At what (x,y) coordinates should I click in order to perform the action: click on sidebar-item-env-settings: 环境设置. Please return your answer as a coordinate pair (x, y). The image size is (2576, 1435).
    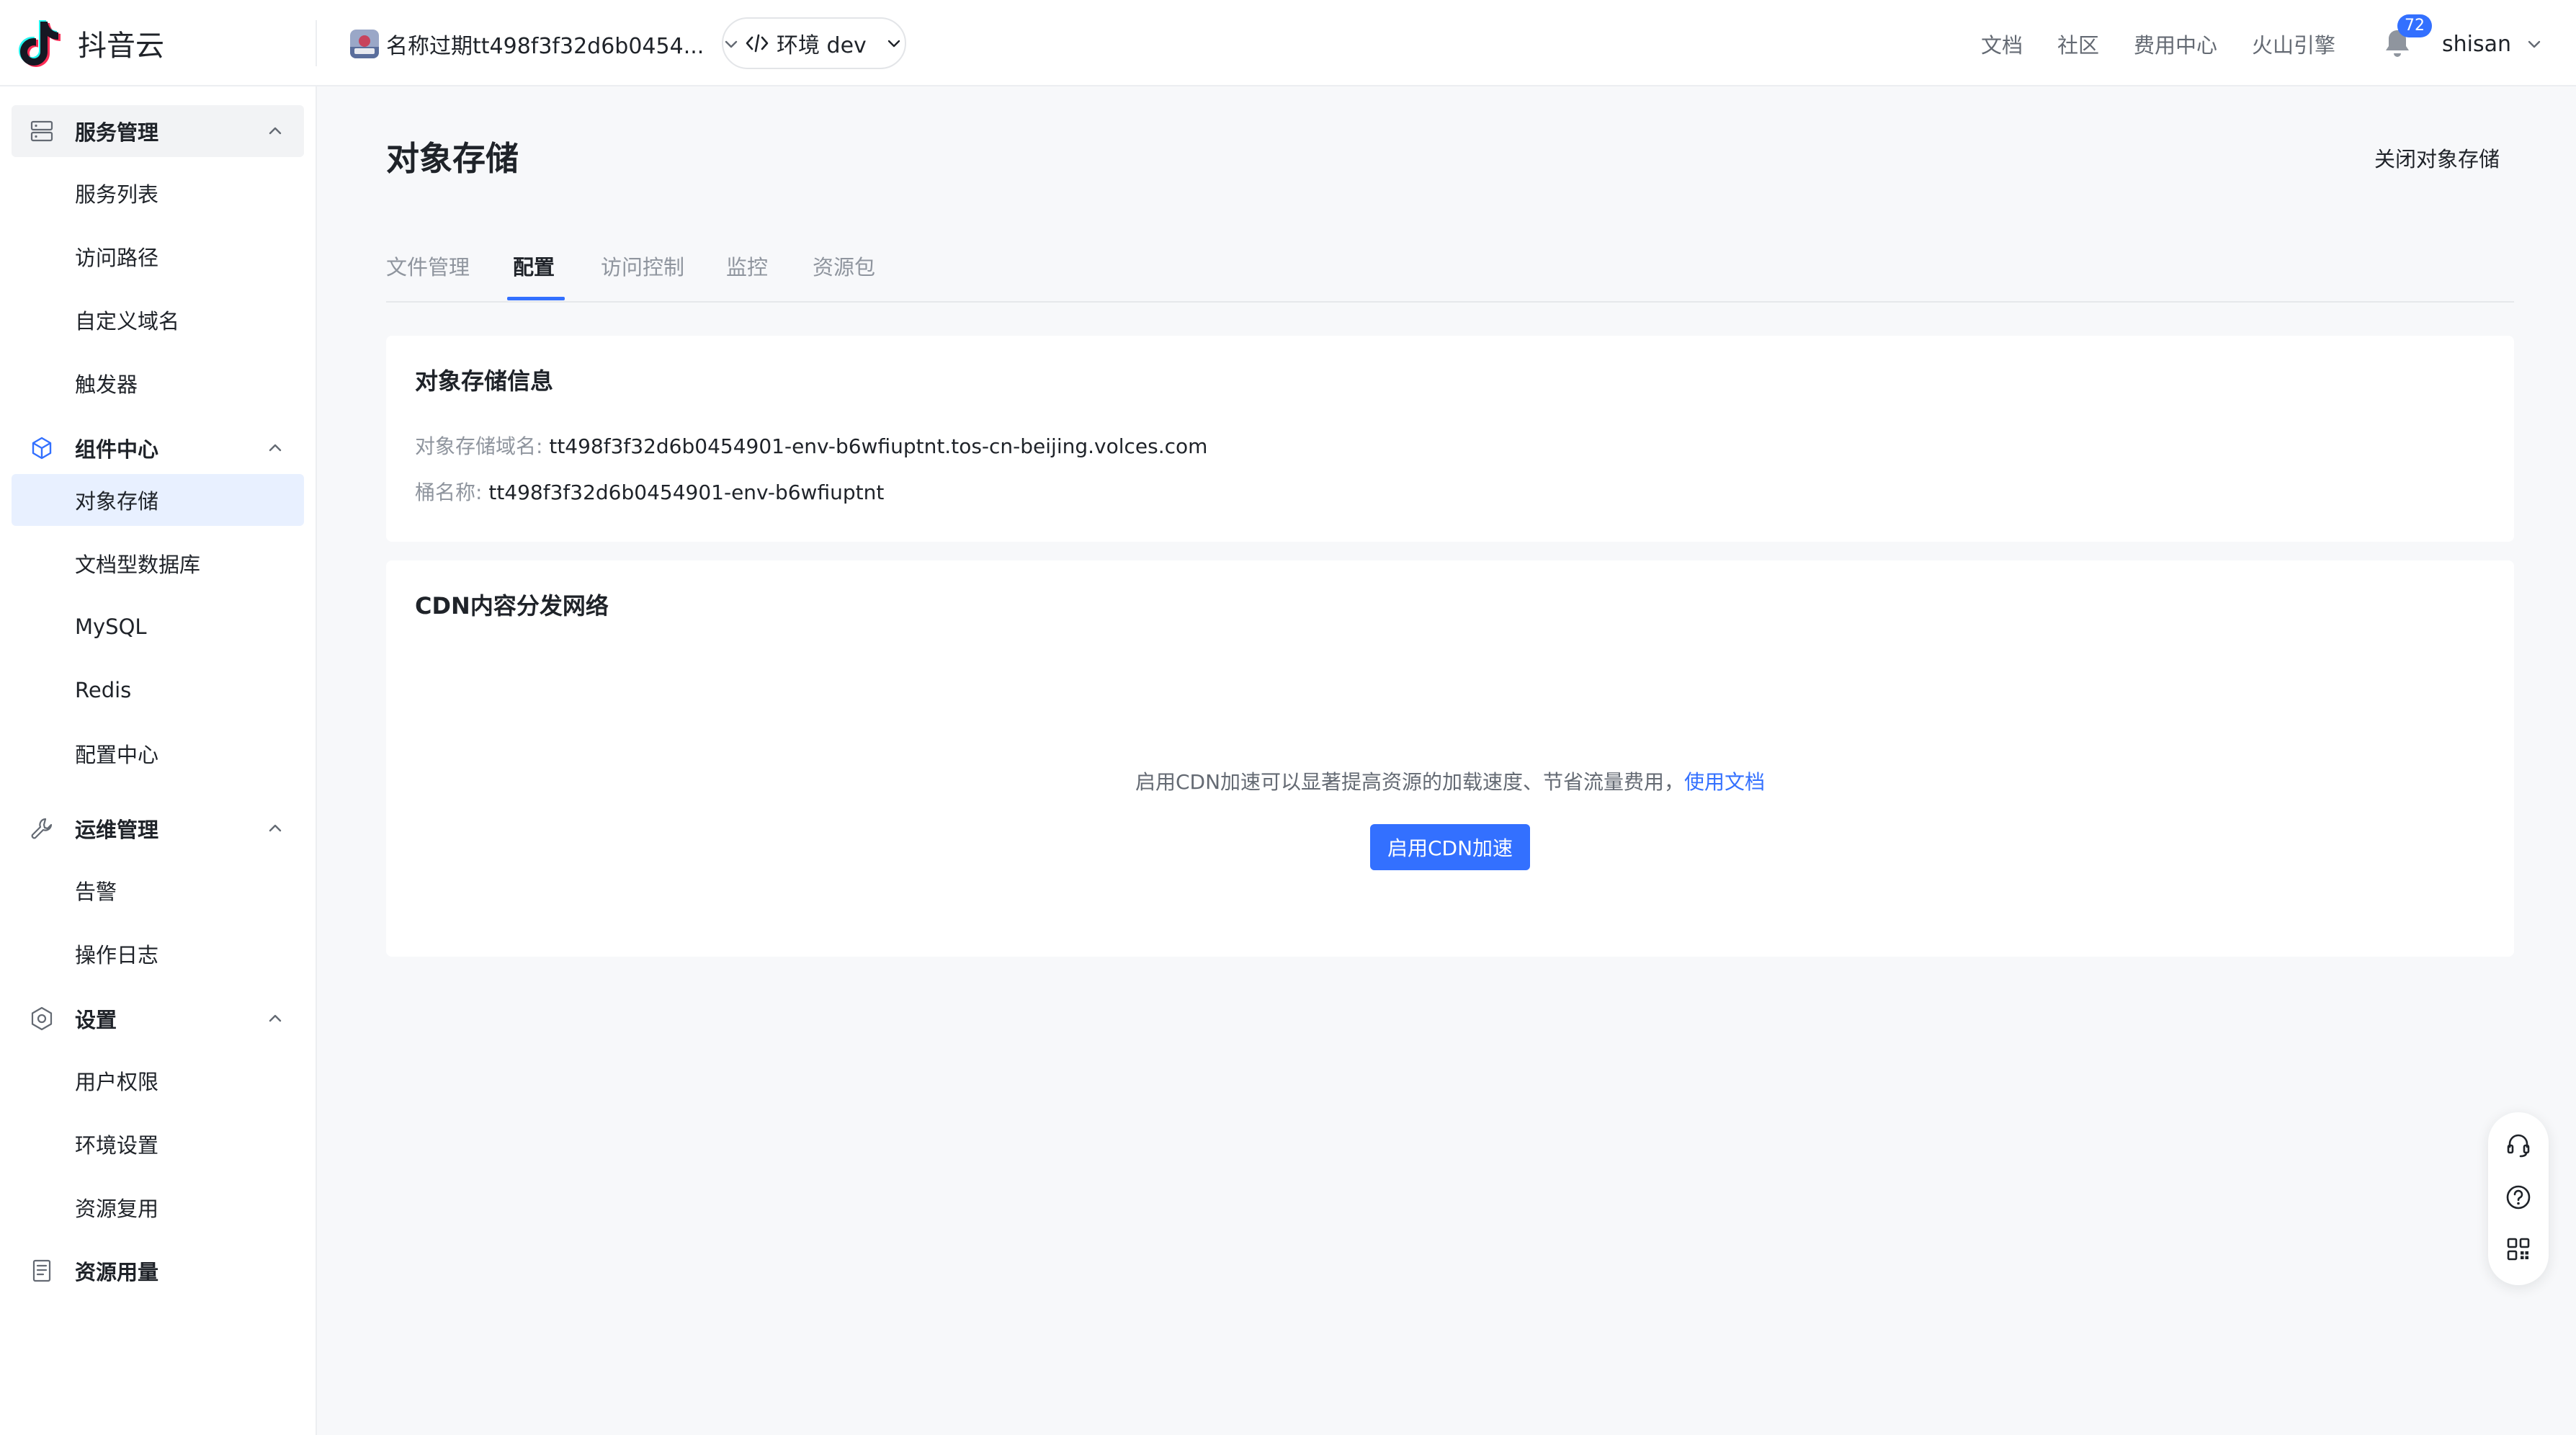
    Looking at the image, I should click on (158, 1144).